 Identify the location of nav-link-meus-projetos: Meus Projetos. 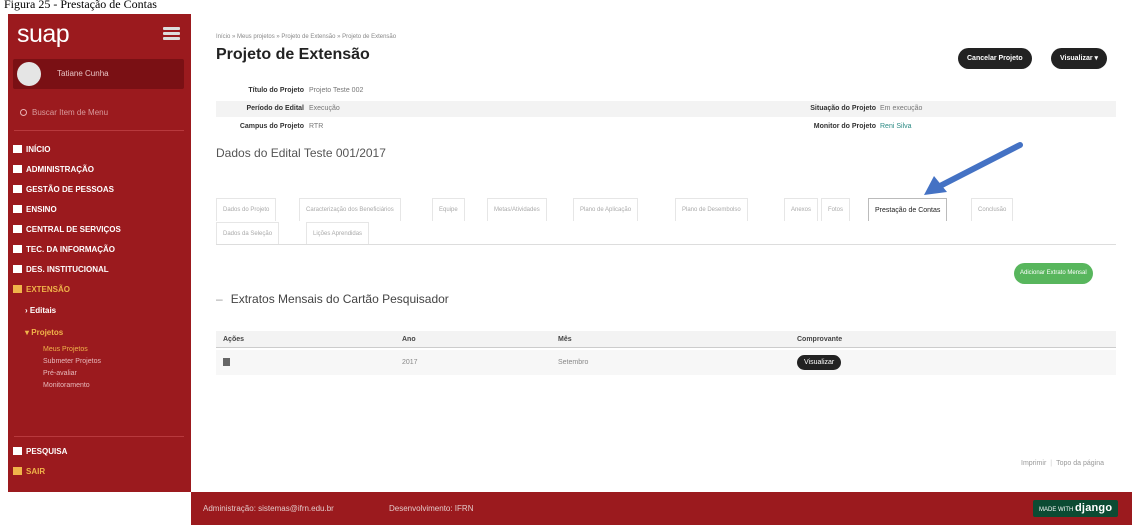
(99, 350).